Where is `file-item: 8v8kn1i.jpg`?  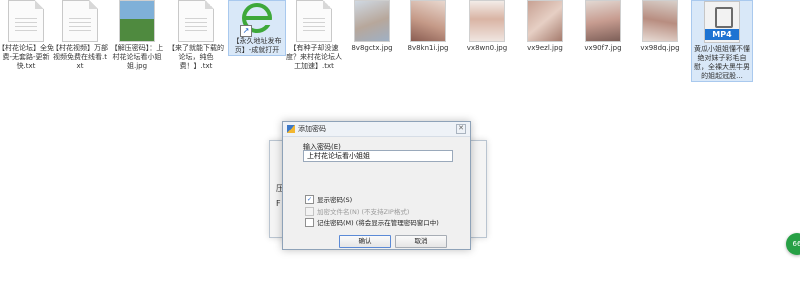 file-item: 8v8kn1i.jpg is located at coordinates (428, 26).